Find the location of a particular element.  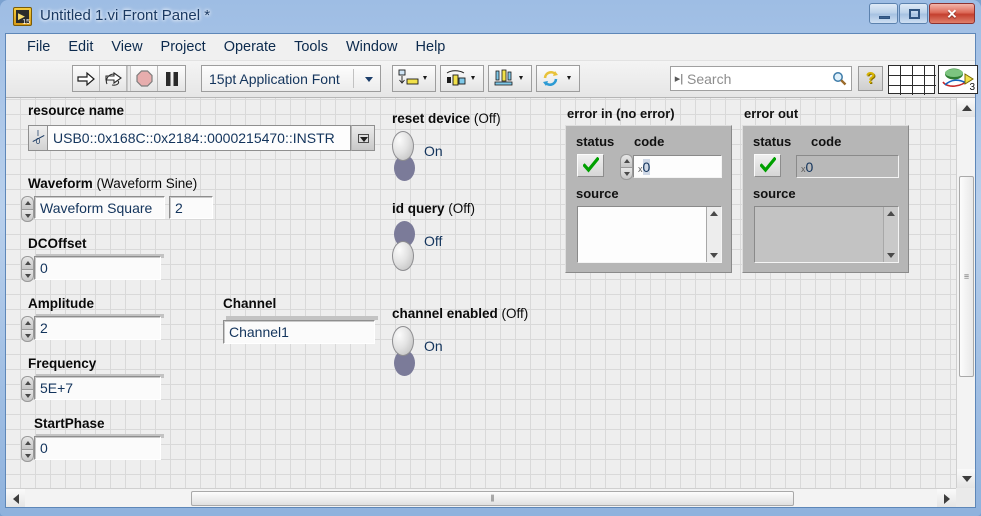

menu-item-edit: Edit is located at coordinates (80, 47).